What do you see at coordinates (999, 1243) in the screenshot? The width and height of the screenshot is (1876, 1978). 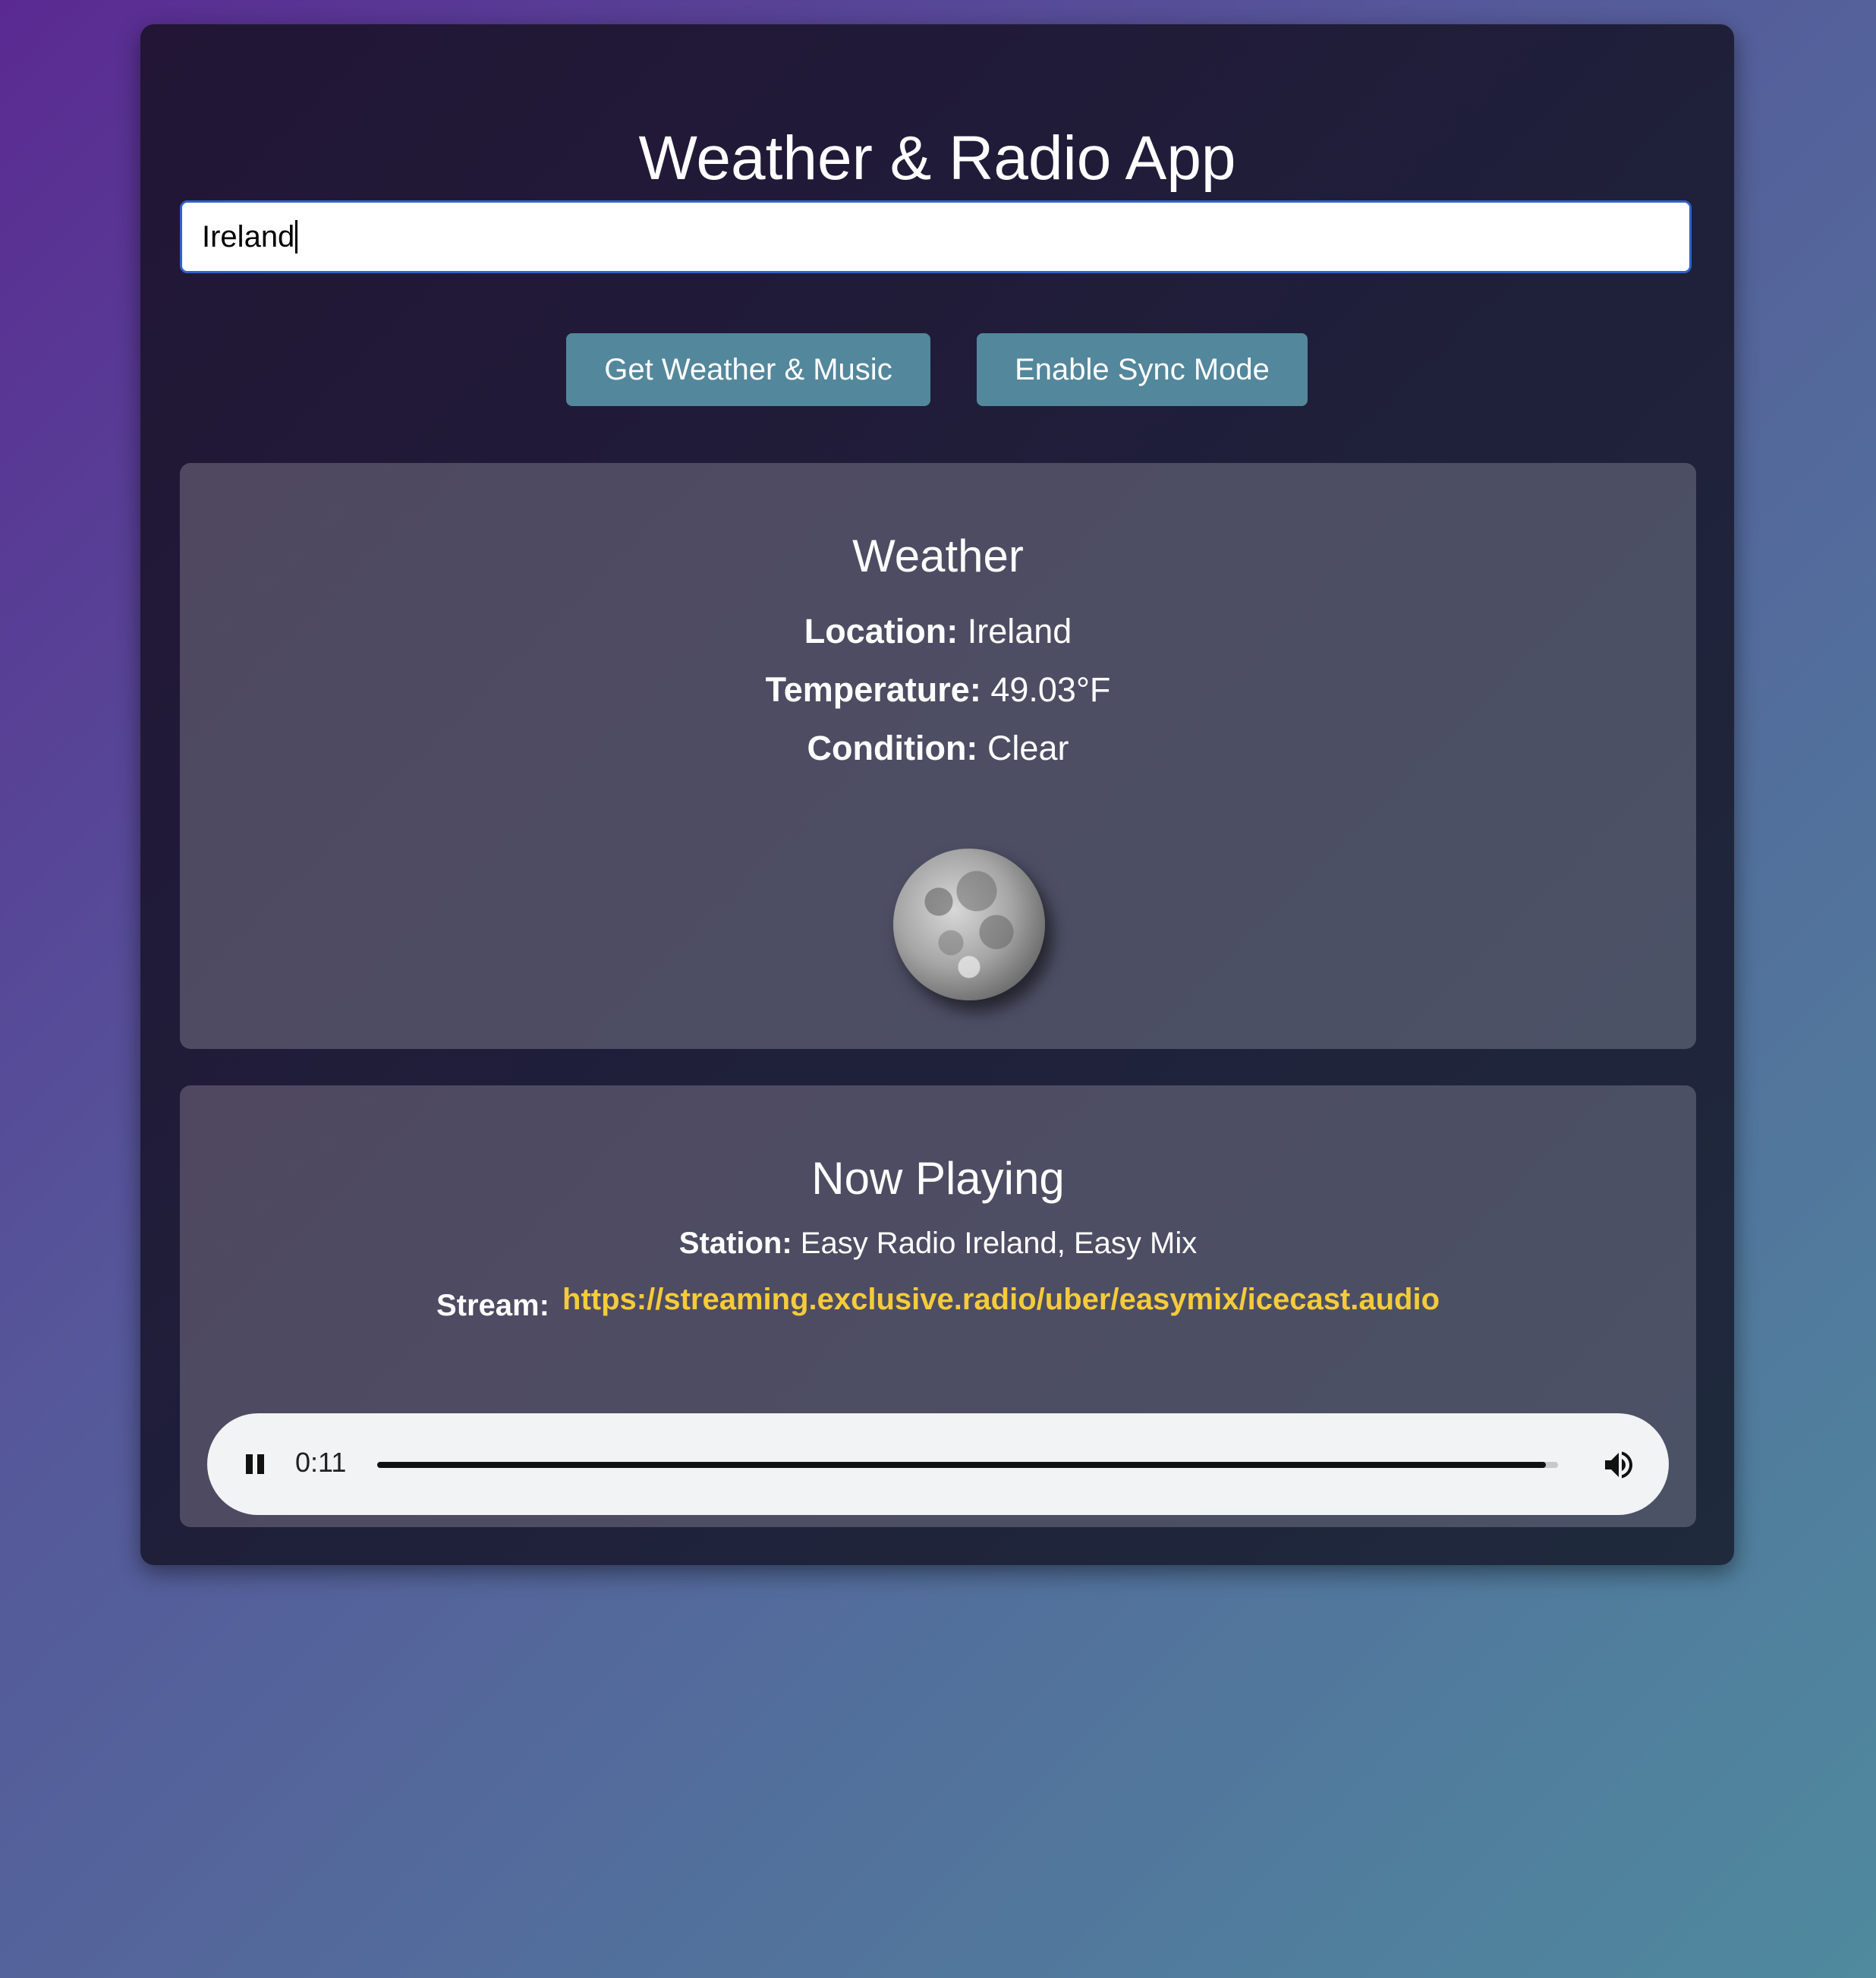 I see `station-value: Easy Radio Ireland, Easy Mix` at bounding box center [999, 1243].